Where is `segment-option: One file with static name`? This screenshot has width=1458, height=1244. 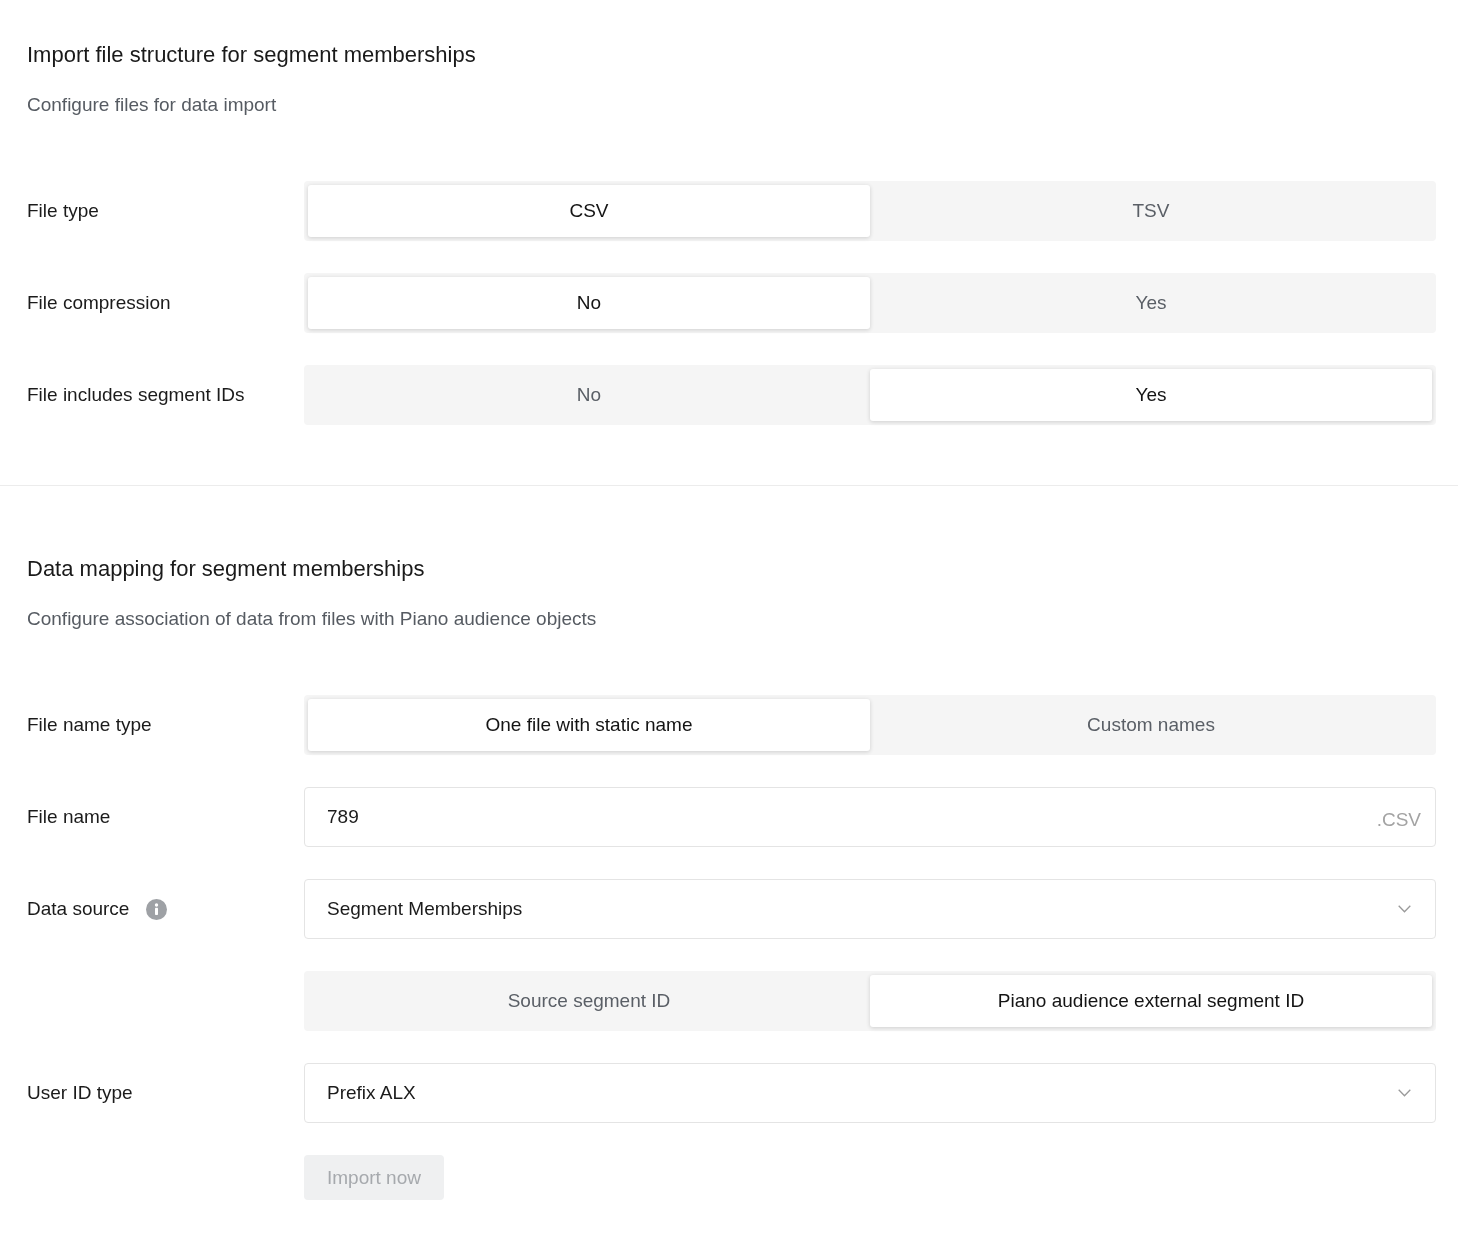 segment-option: One file with static name is located at coordinates (589, 725).